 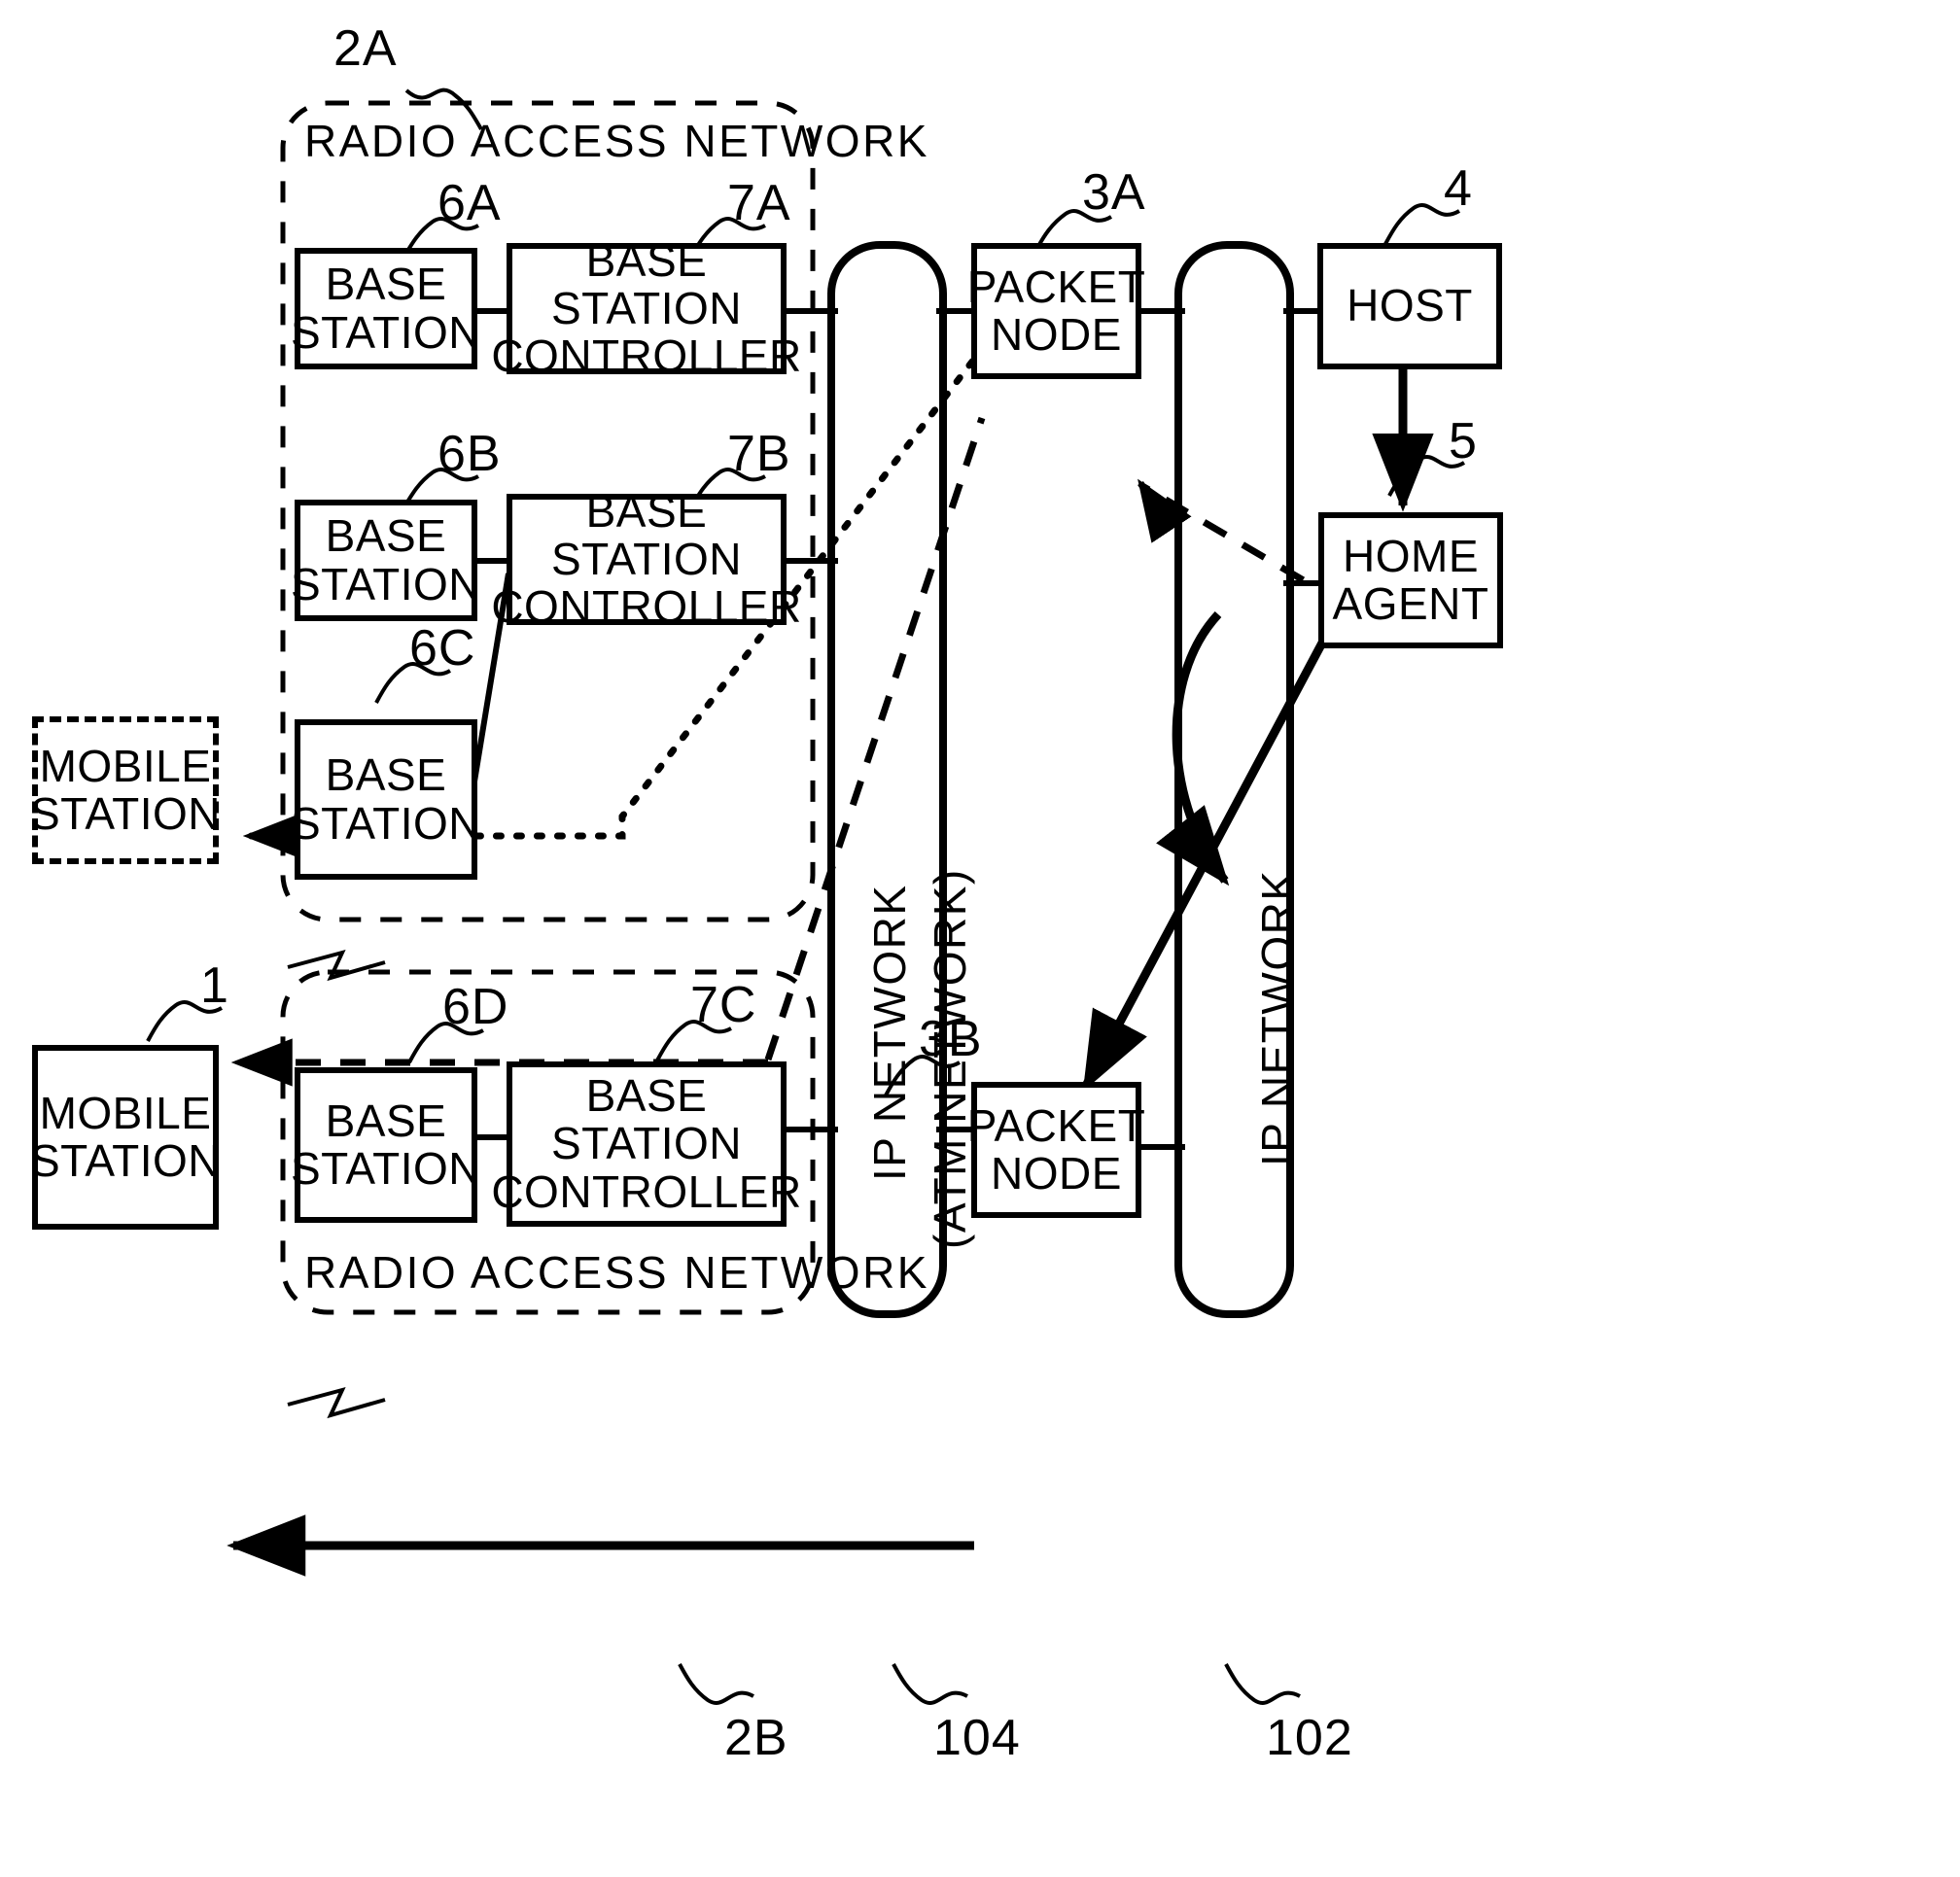 What do you see at coordinates (442, 649) in the screenshot?
I see `ref-6c: 6C` at bounding box center [442, 649].